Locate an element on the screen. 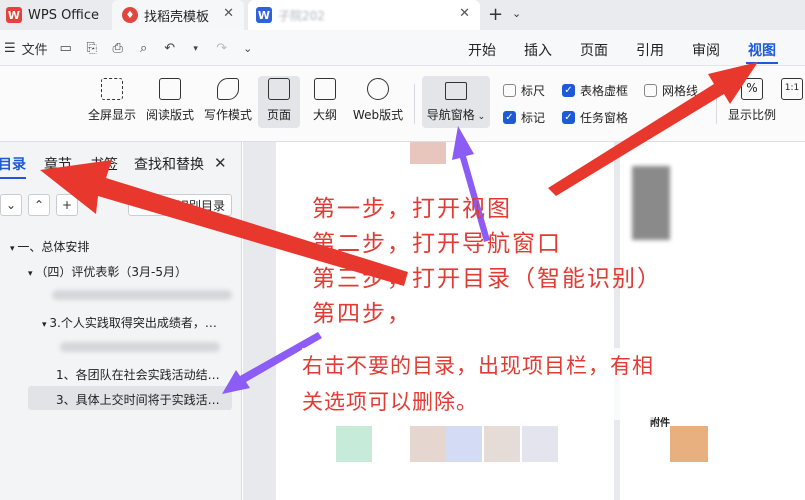 The image size is (805, 500). tab-view: 视图 is located at coordinates (762, 50).